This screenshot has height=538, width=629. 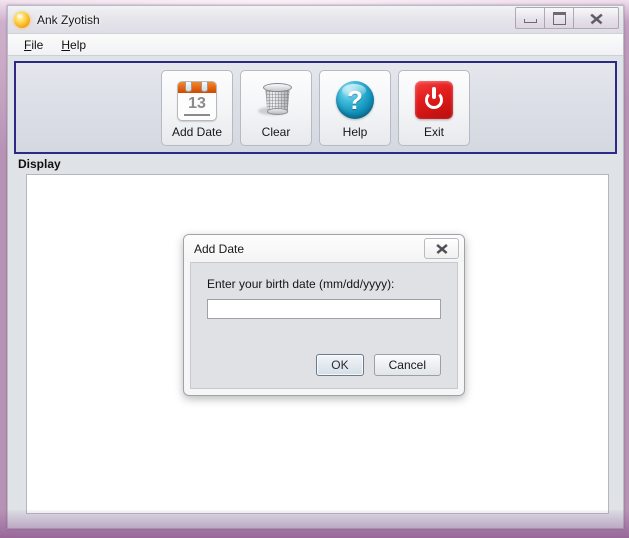 What do you see at coordinates (276, 100) in the screenshot?
I see `trash-can-icon` at bounding box center [276, 100].